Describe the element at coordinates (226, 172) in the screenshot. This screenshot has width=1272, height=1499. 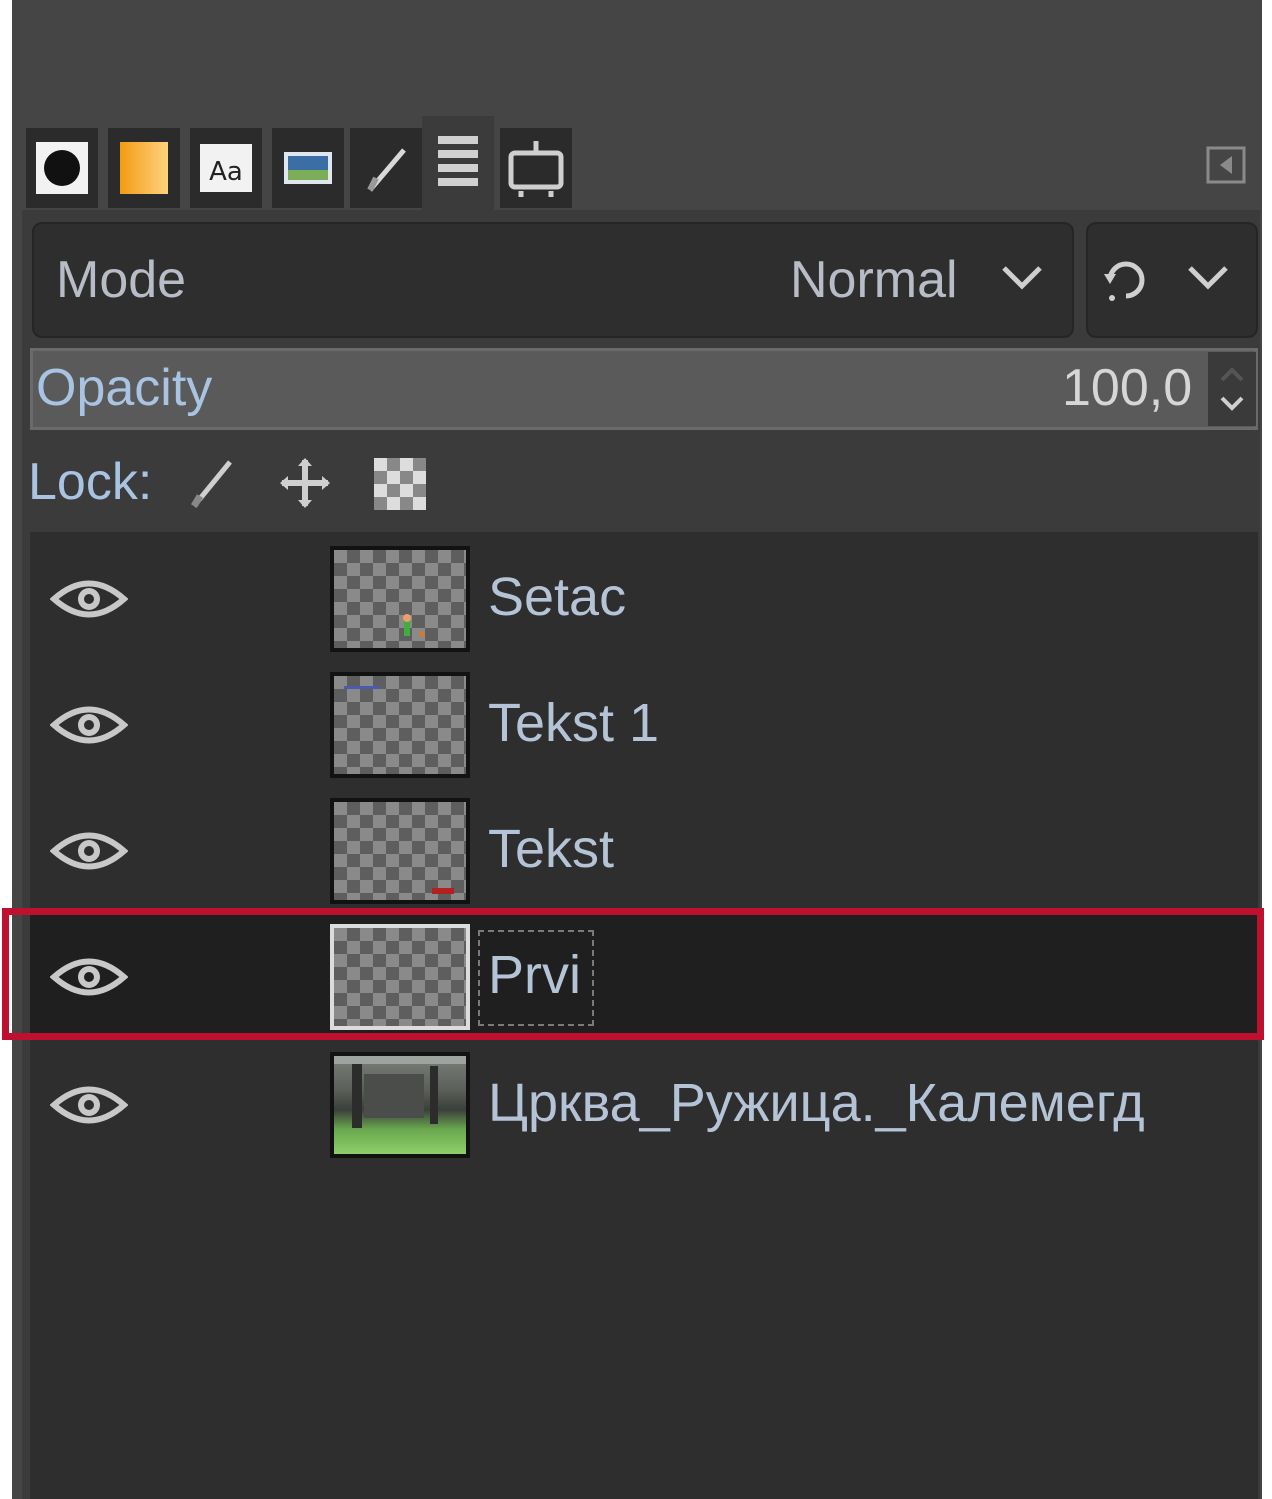
I see `svg-text: Aa` at that location.